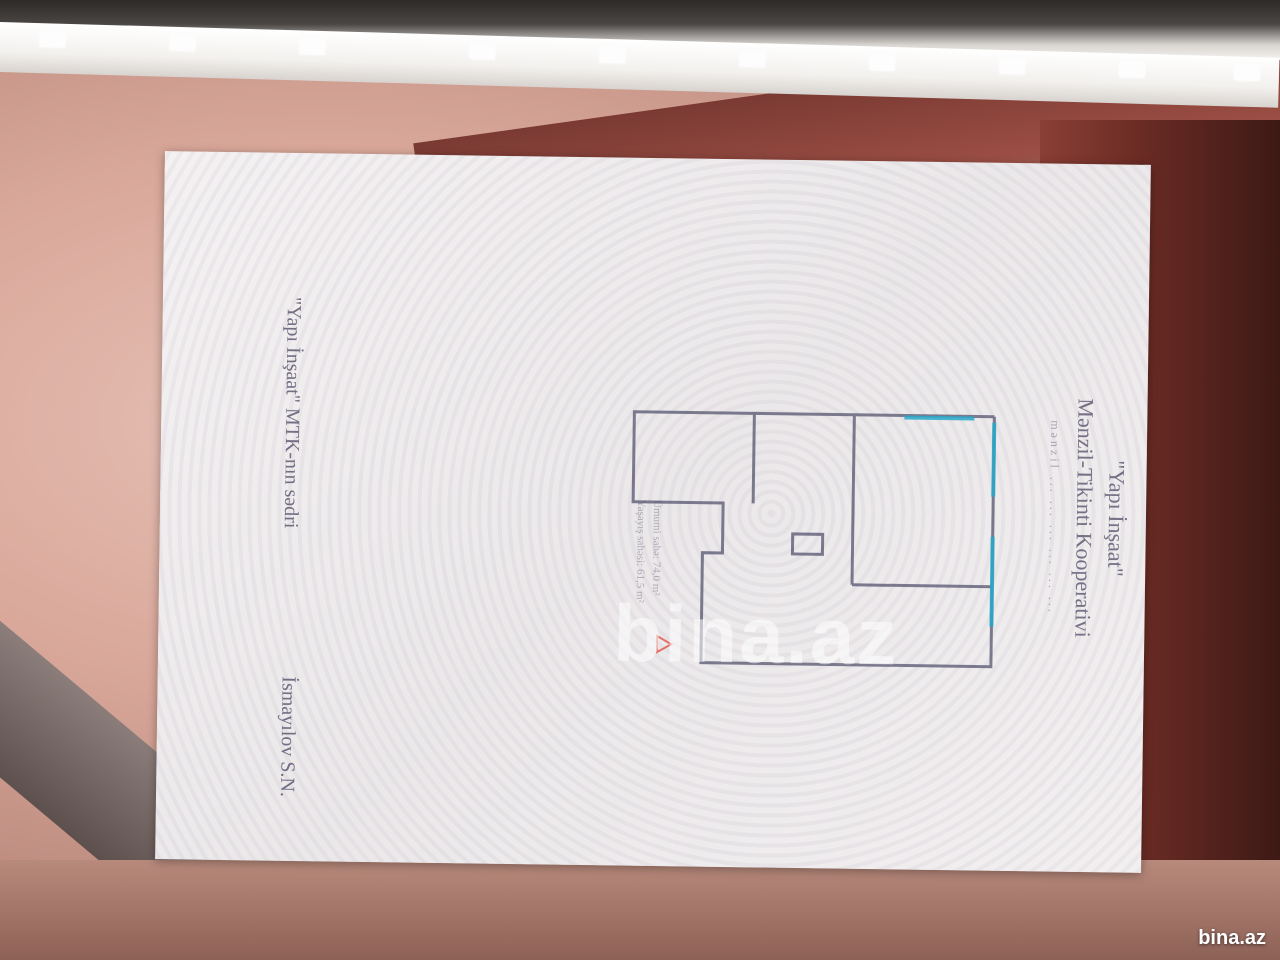 This screenshot has width=1280, height=960. What do you see at coordinates (1116, 518) in the screenshot?
I see `document-header-quote: "Yapı İnşaat"` at bounding box center [1116, 518].